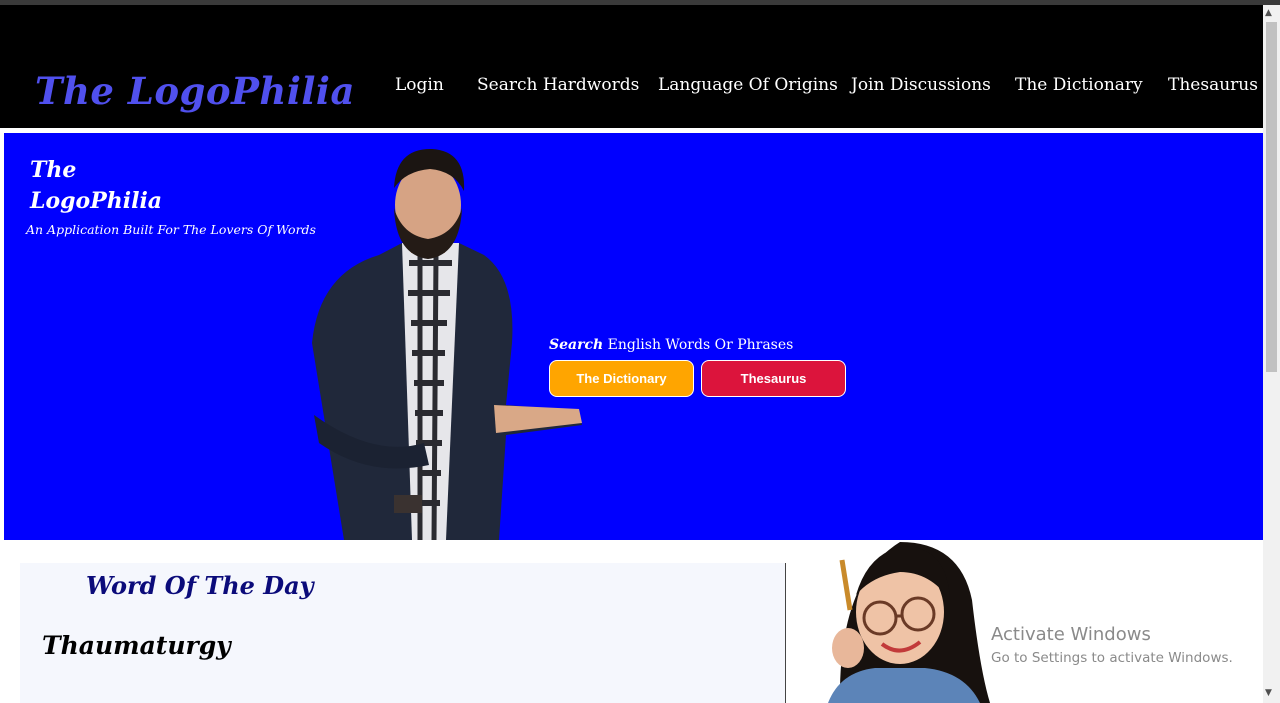  Describe the element at coordinates (447, 344) in the screenshot. I see `presenter-man-image` at that location.